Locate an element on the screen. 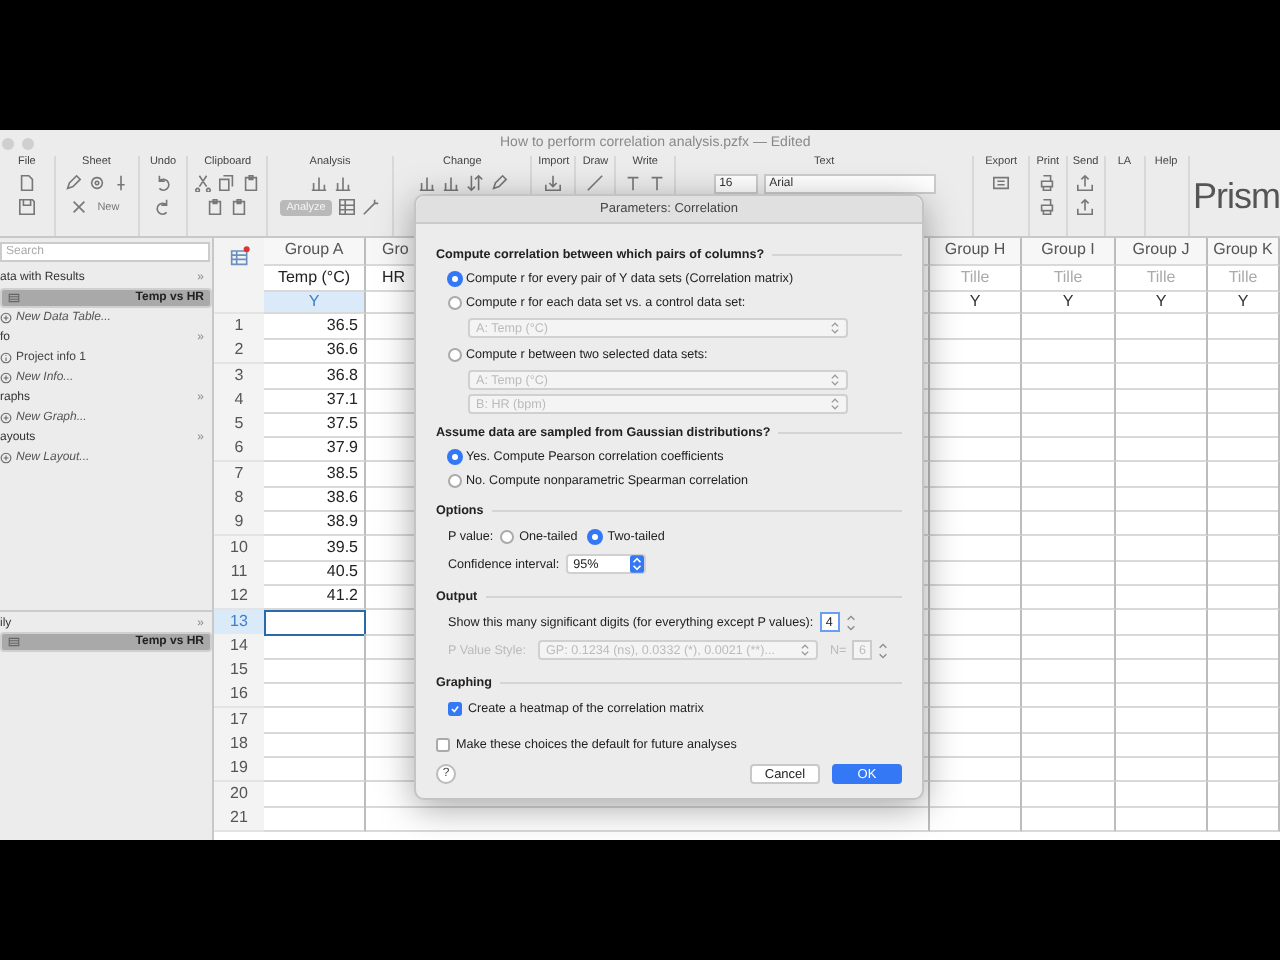 The height and width of the screenshot is (960, 1280). stepper-icon is located at coordinates (850, 622).